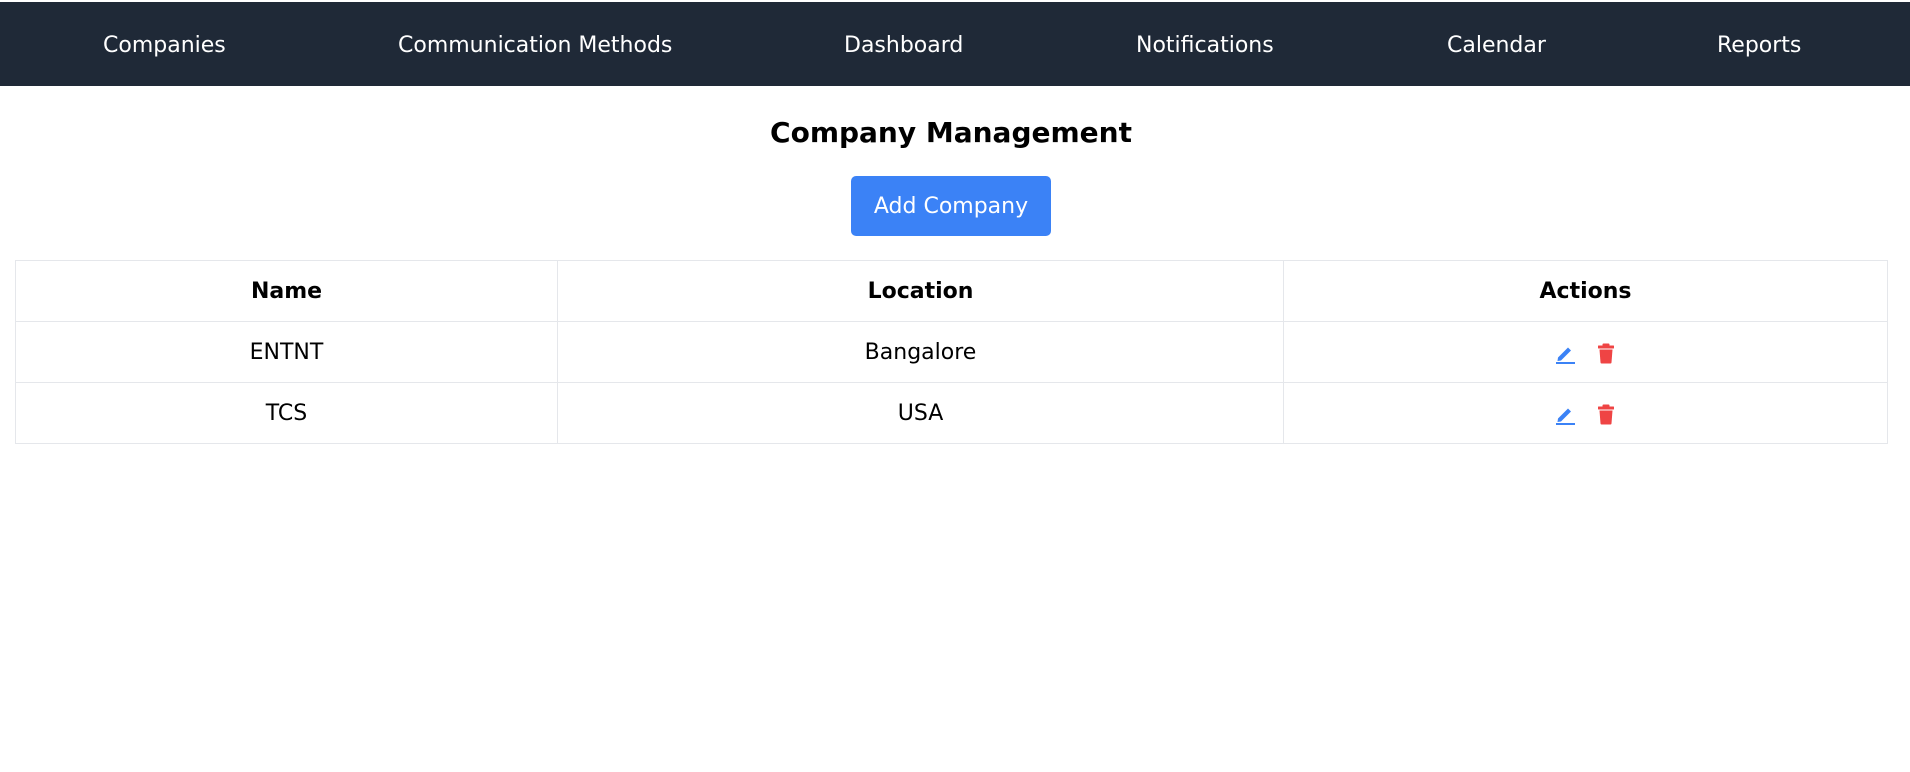 This screenshot has height=772, width=1910. Describe the element at coordinates (1759, 44) in the screenshot. I see `nav-item-reports: Reports` at that location.